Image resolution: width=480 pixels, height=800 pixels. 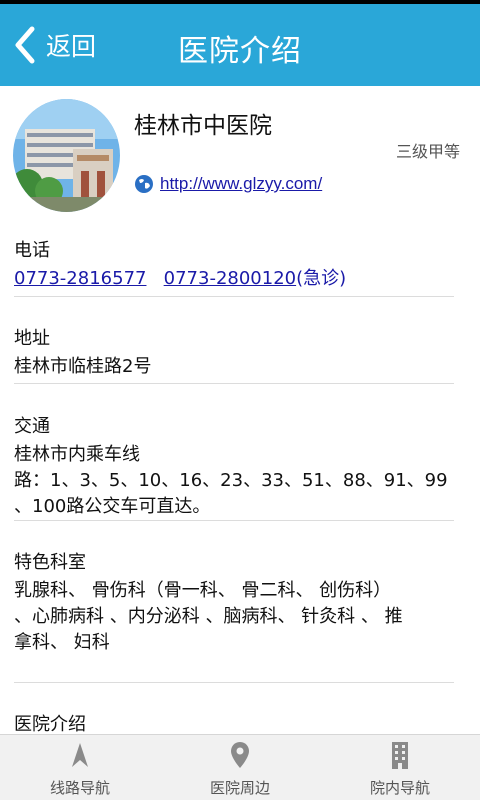 I want to click on intro-section: 医院介绍, so click(x=234, y=722).